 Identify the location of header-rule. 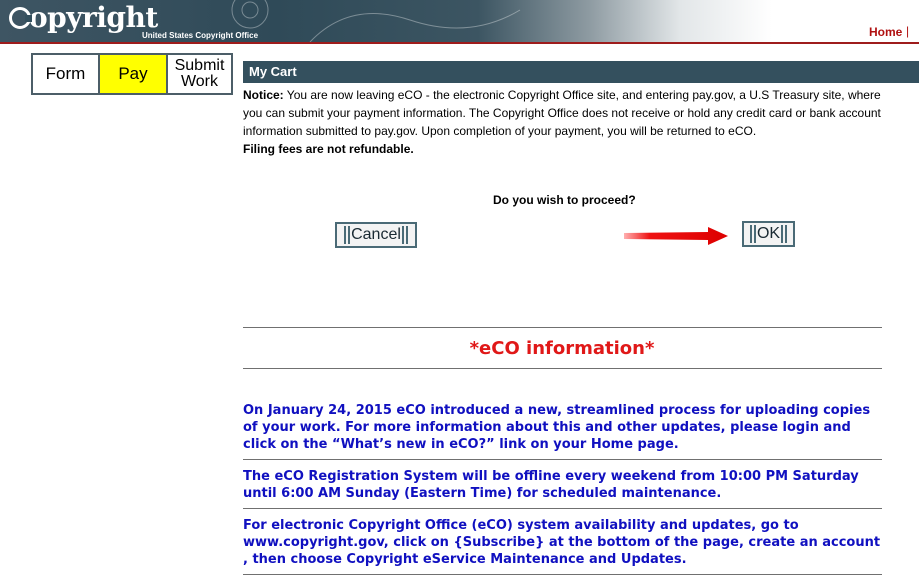
(459, 43).